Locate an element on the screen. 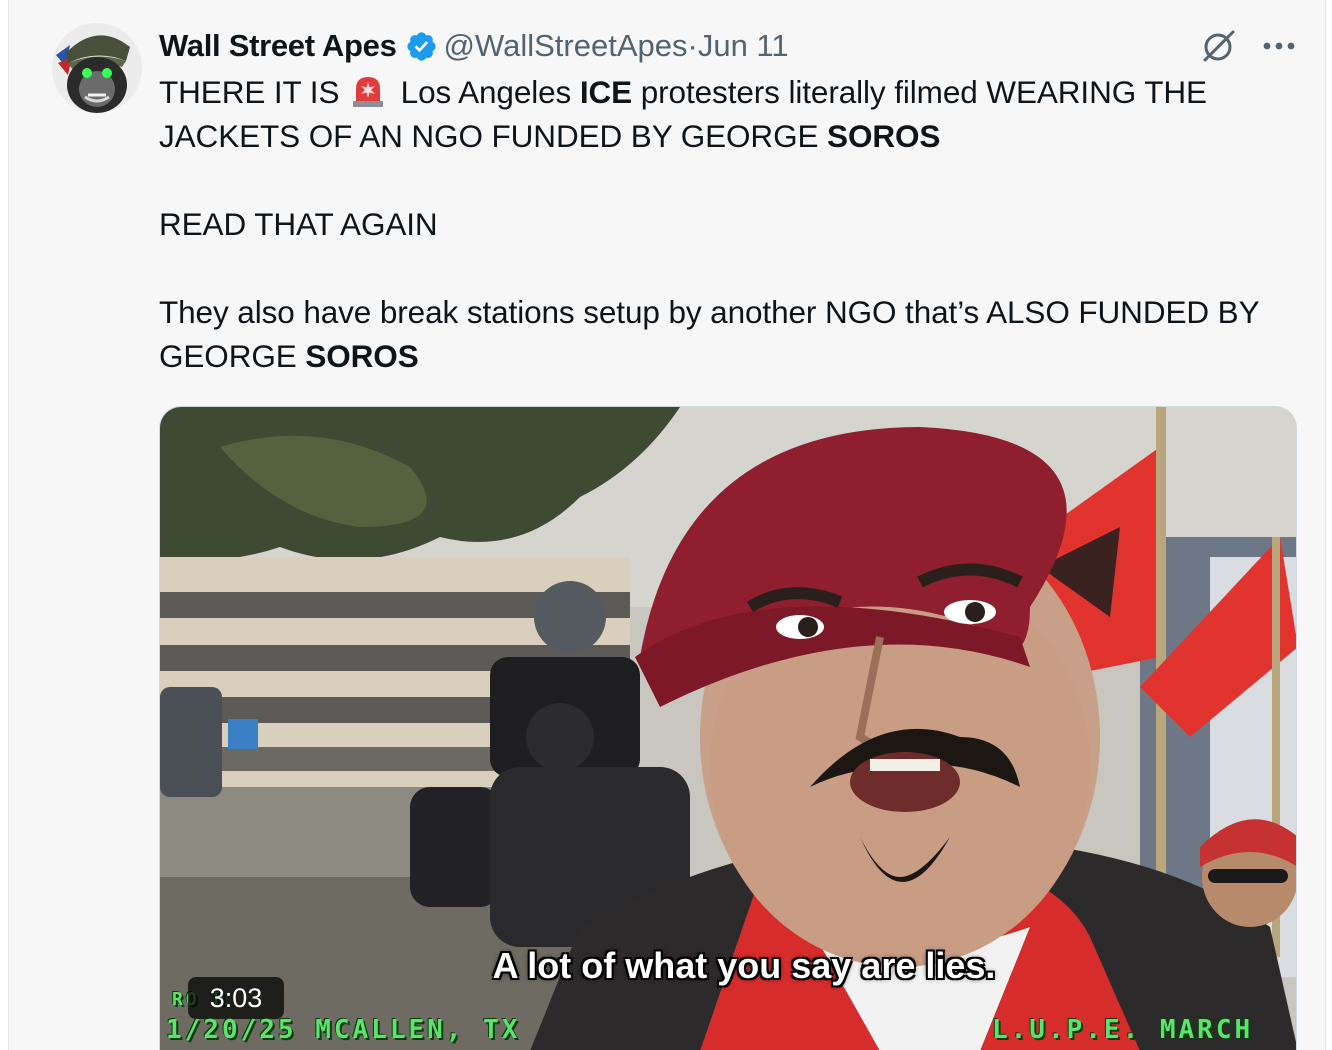  text-ice-bold: ICE is located at coordinates (606, 92).